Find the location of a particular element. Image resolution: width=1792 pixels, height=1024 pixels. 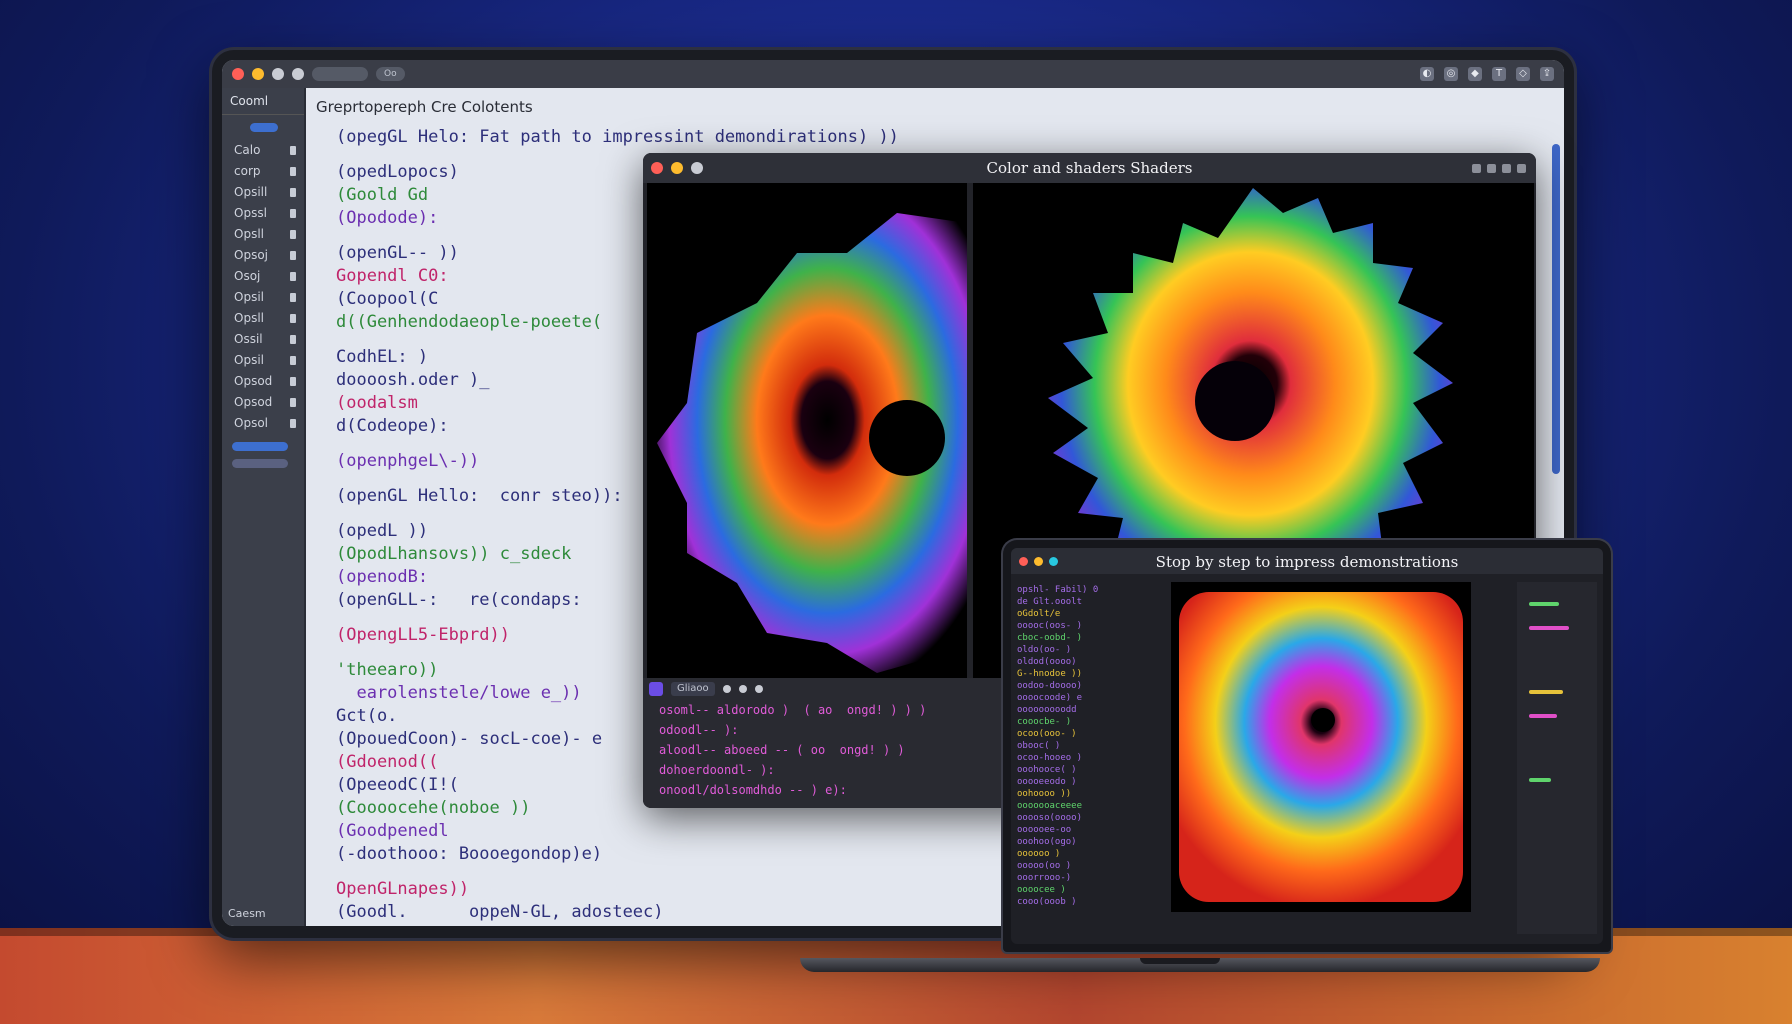

laptop-render is located at coordinates (1321, 747).